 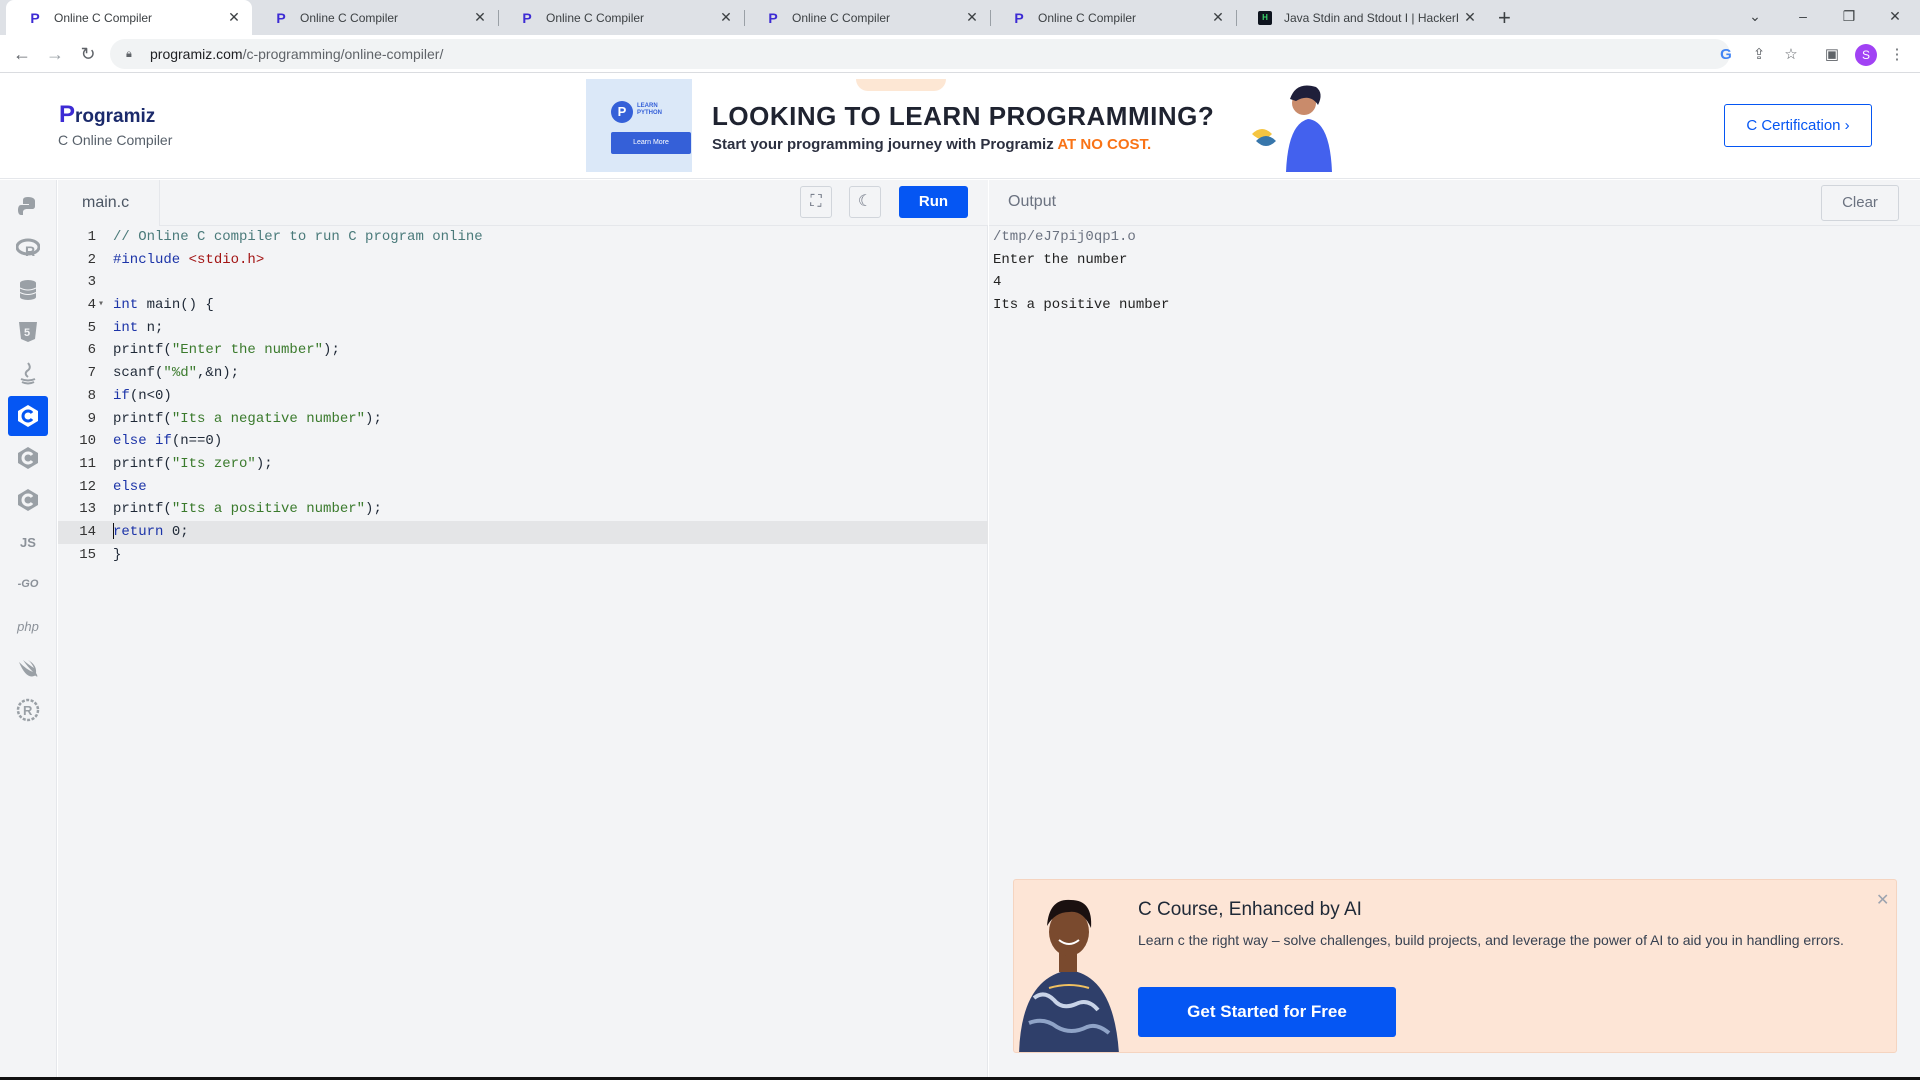 I want to click on restore-button: ❐, so click(x=1849, y=16).